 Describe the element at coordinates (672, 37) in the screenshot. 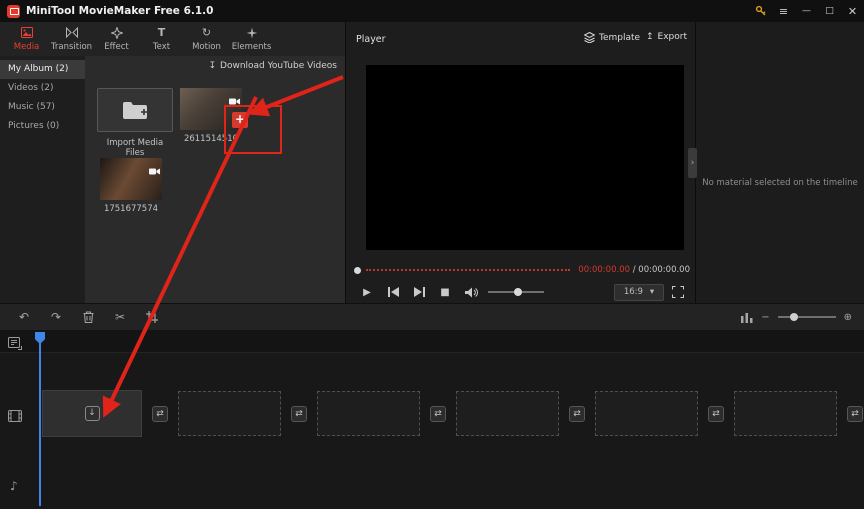

I see `export-label: Export` at that location.